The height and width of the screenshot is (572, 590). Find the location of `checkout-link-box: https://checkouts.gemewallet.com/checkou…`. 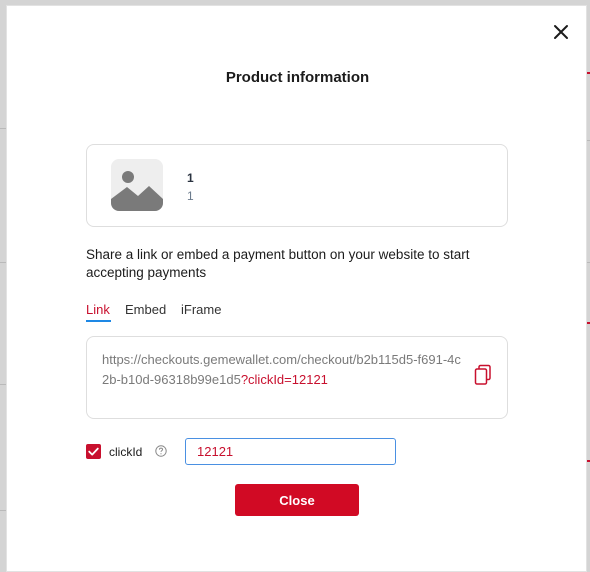

checkout-link-box: https://checkouts.gemewallet.com/checkou… is located at coordinates (297, 377).